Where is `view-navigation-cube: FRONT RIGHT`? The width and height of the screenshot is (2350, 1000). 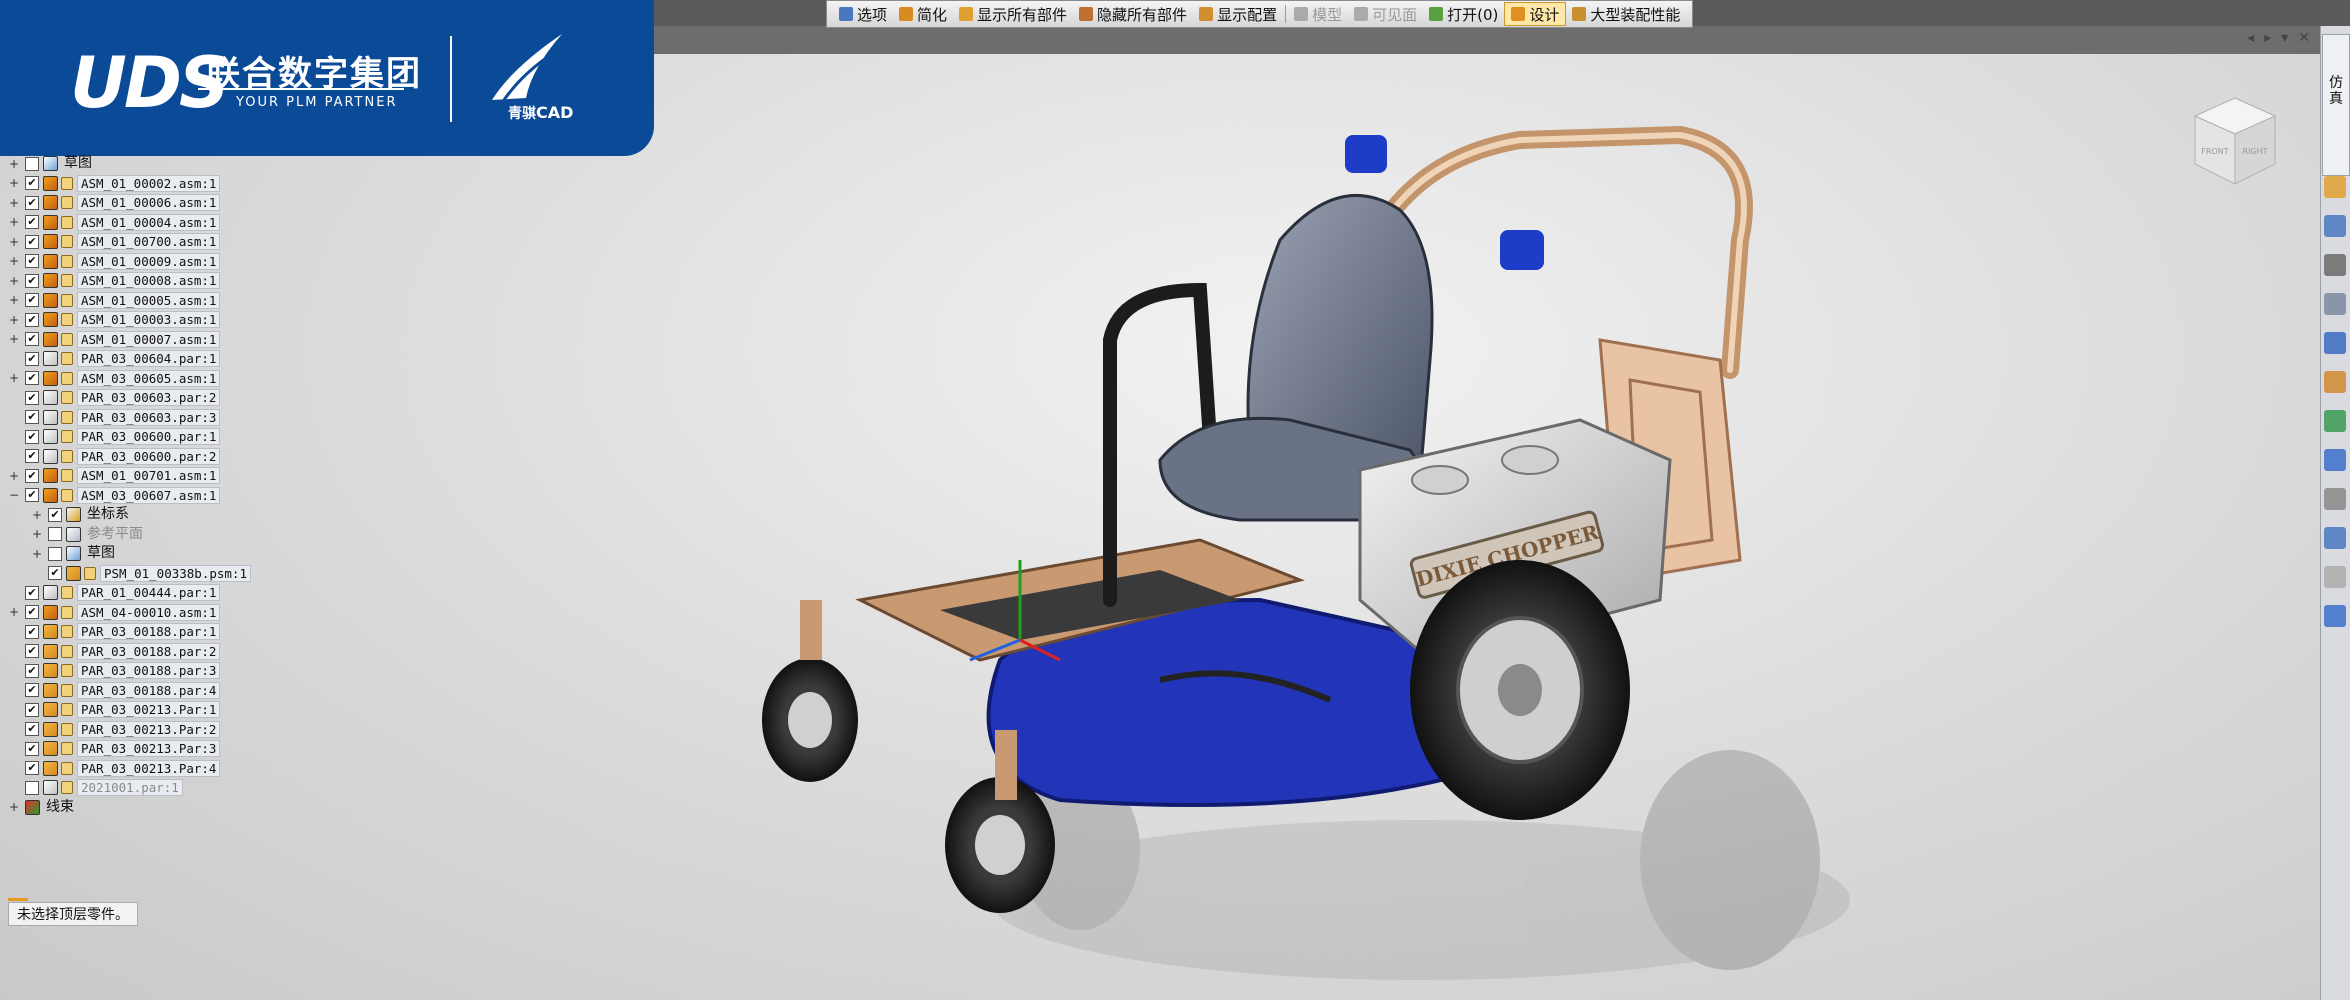
view-navigation-cube: FRONT RIGHT is located at coordinates (2235, 142).